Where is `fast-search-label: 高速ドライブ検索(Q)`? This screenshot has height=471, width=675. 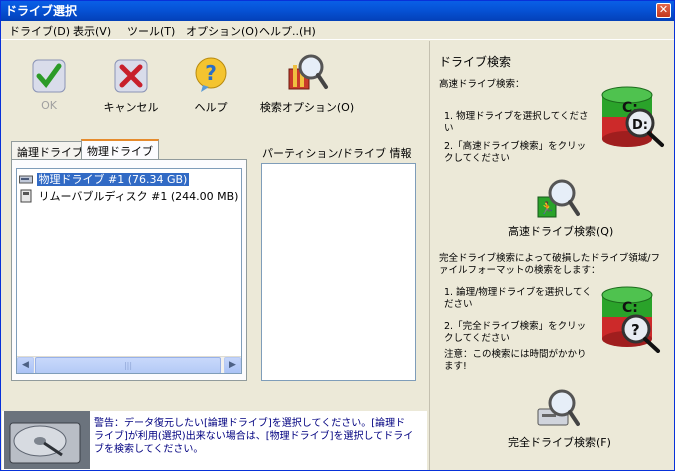
fast-search-label: 高速ドライブ検索(Q) is located at coordinates (560, 231).